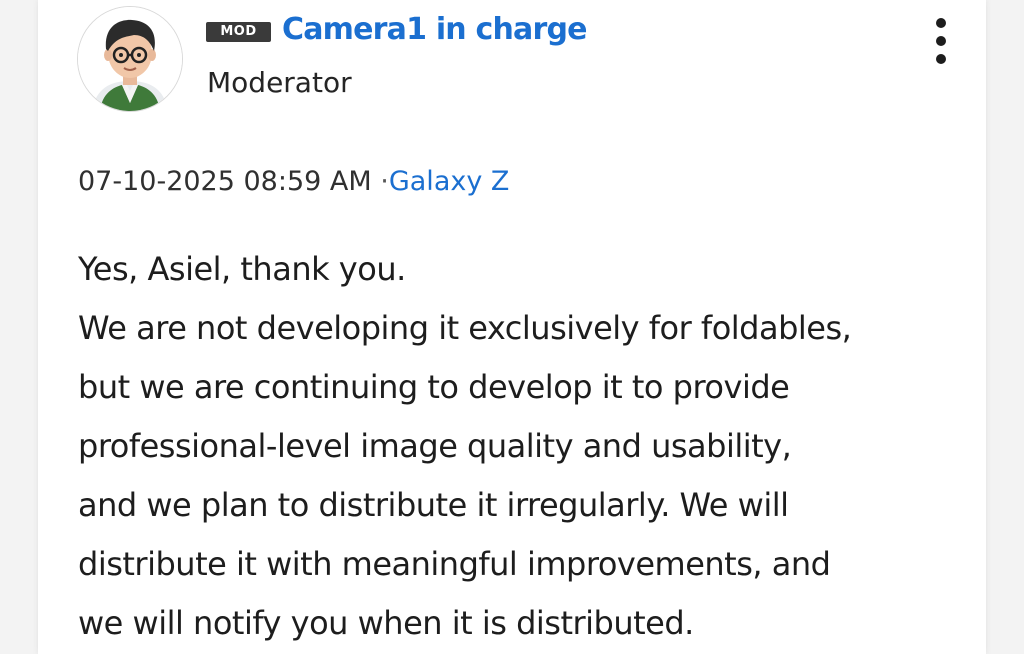 The height and width of the screenshot is (654, 1024). Describe the element at coordinates (225, 181) in the screenshot. I see `post-timestamp: 07-10-2025 08:59 AM` at that location.